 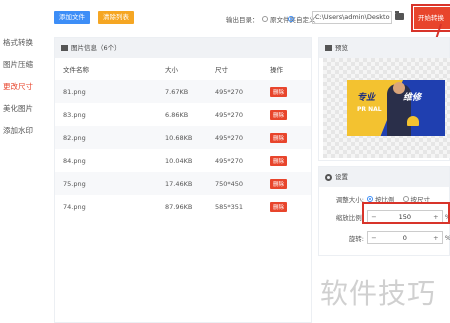 I want to click on gear-icon, so click(x=328, y=177).